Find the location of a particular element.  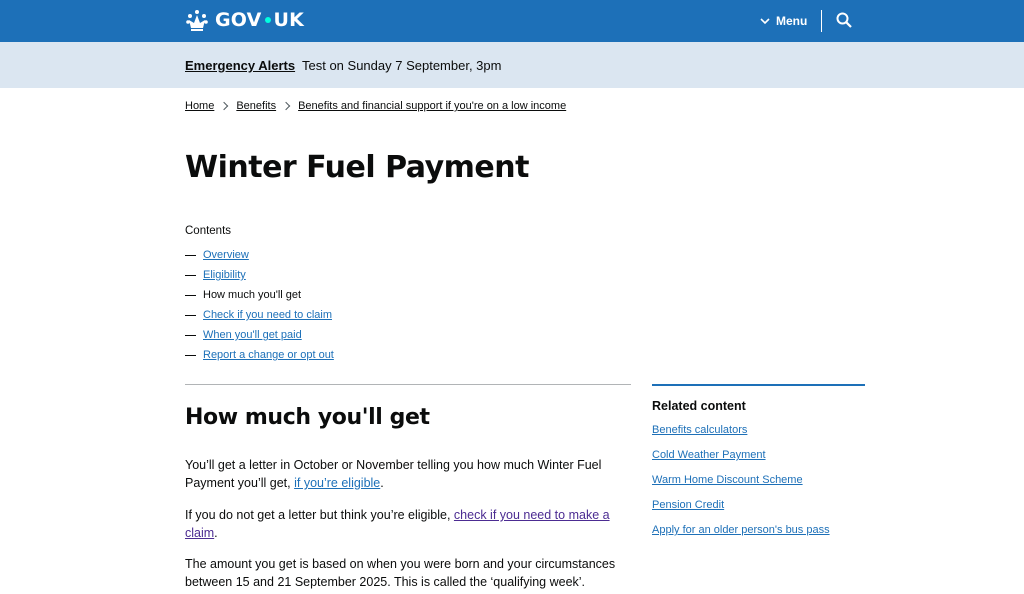

section-divider is located at coordinates (408, 384).